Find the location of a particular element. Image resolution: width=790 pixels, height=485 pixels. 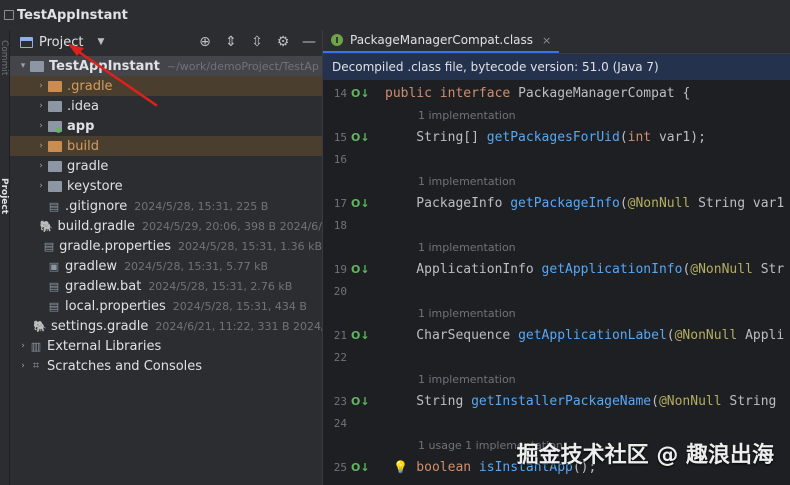

close-icon: × is located at coordinates (546, 40).